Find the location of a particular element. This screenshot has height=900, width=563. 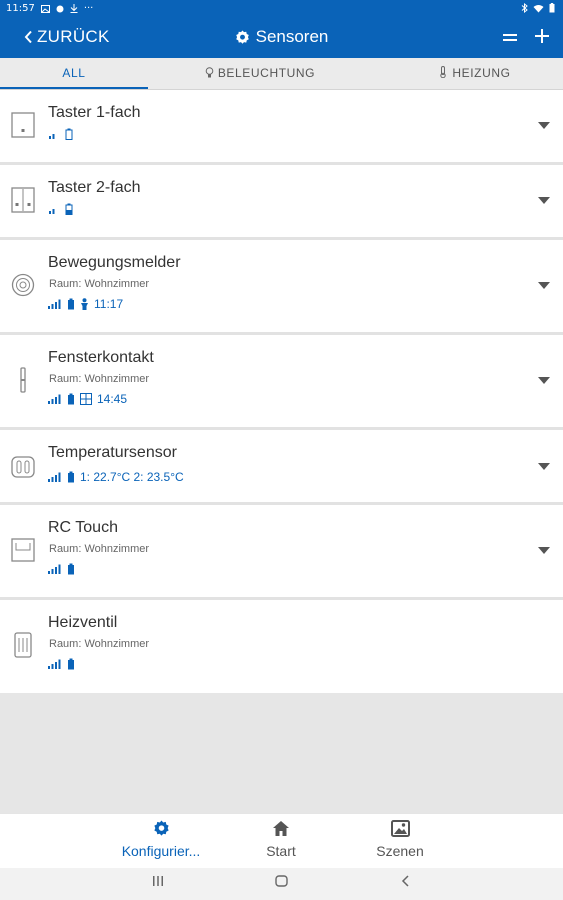

home-system-button is located at coordinates (281, 883).